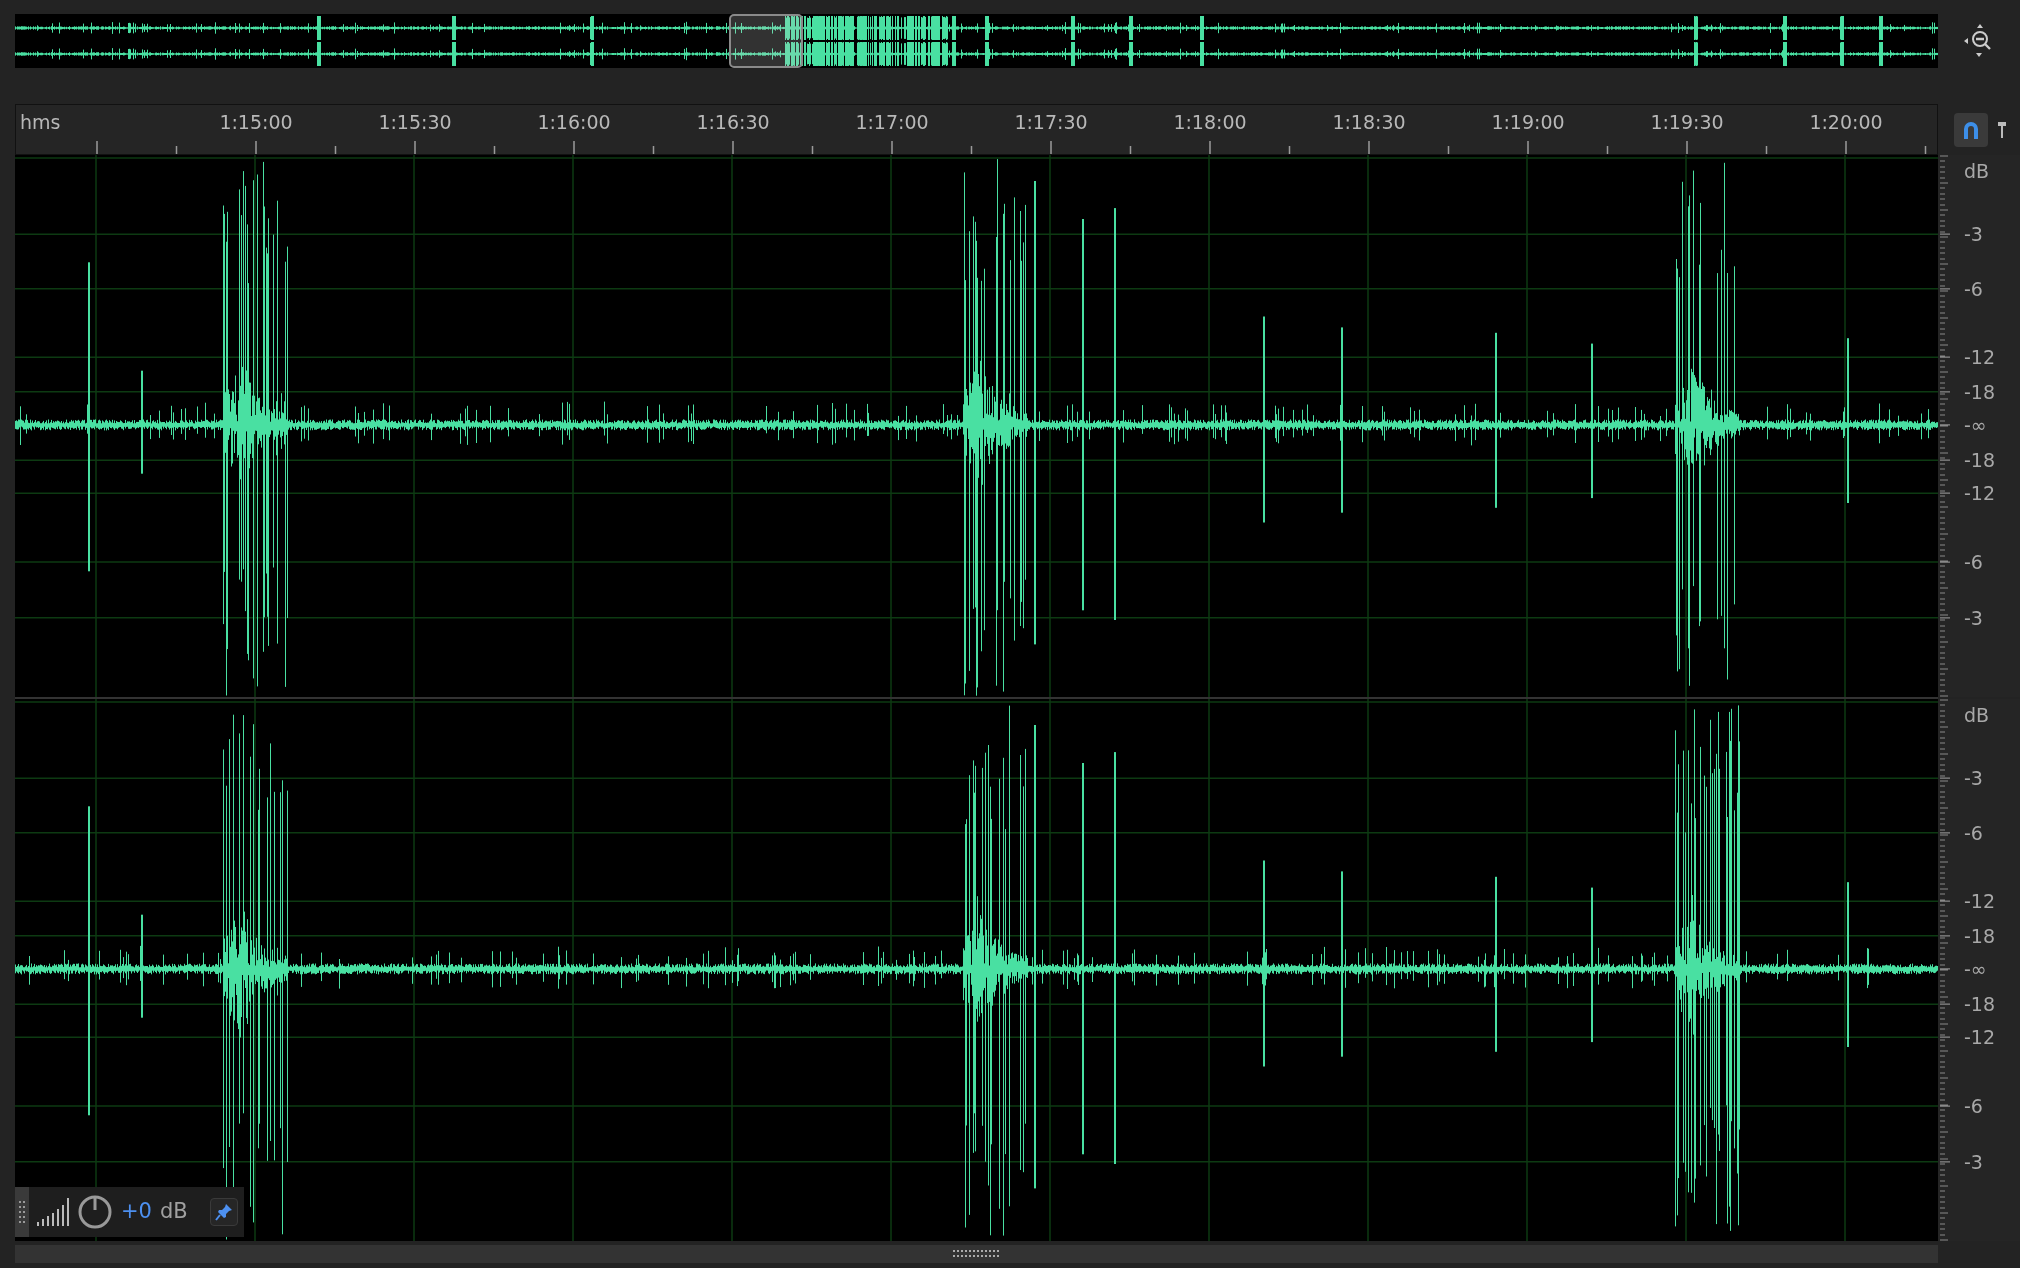 This screenshot has width=2020, height=1268. I want to click on time-label: 1:17:30, so click(1051, 122).